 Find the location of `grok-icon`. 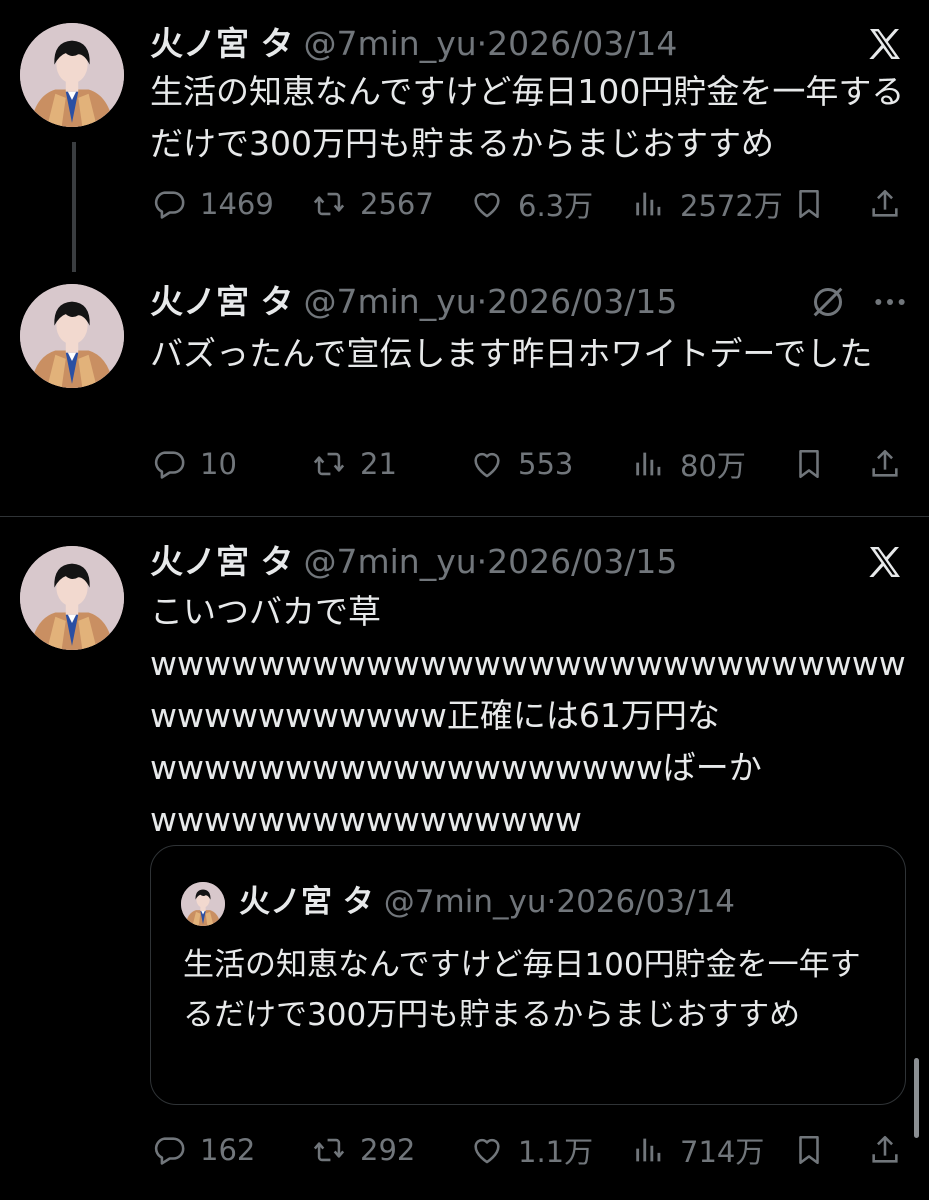

grok-icon is located at coordinates (828, 302).